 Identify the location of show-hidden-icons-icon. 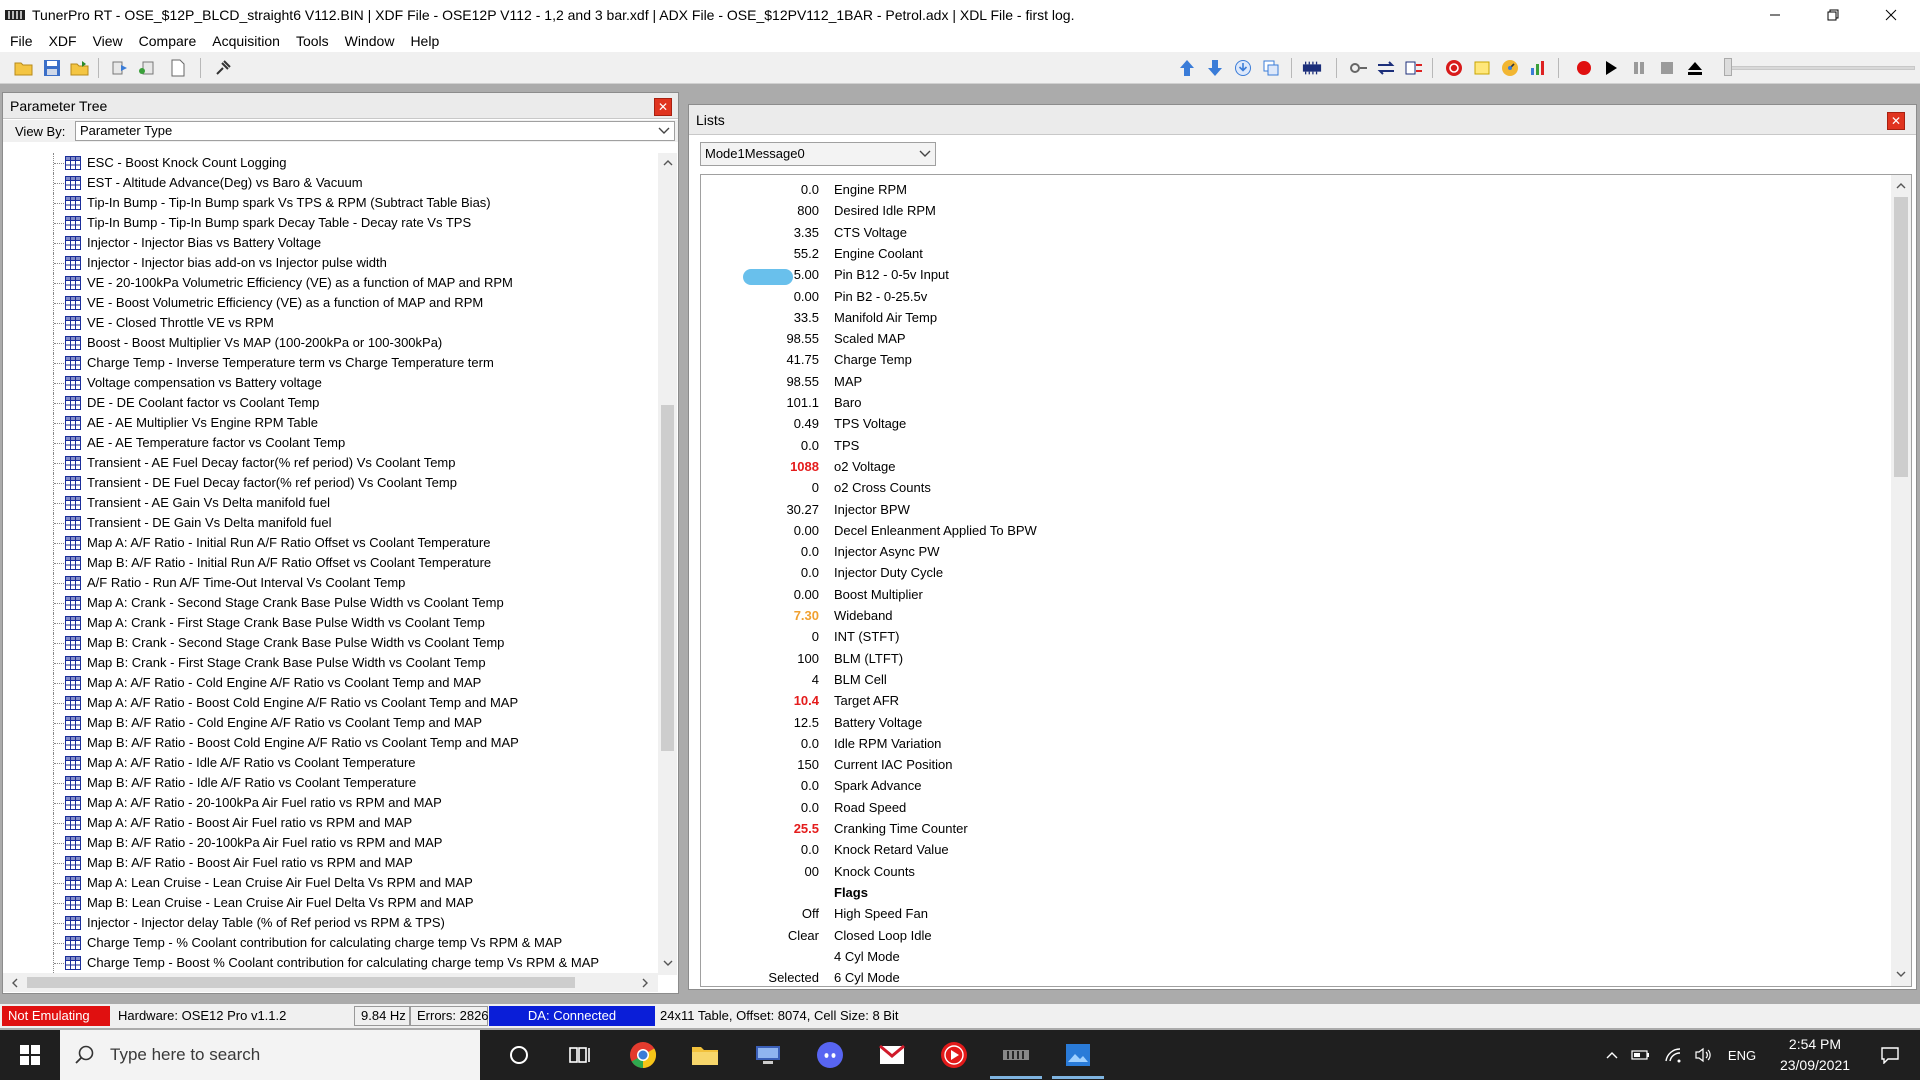
(1612, 1055).